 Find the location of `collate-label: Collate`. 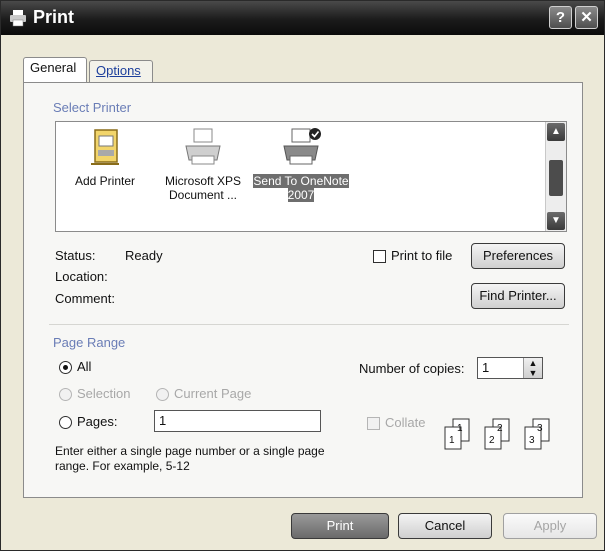

collate-label: Collate is located at coordinates (405, 422).